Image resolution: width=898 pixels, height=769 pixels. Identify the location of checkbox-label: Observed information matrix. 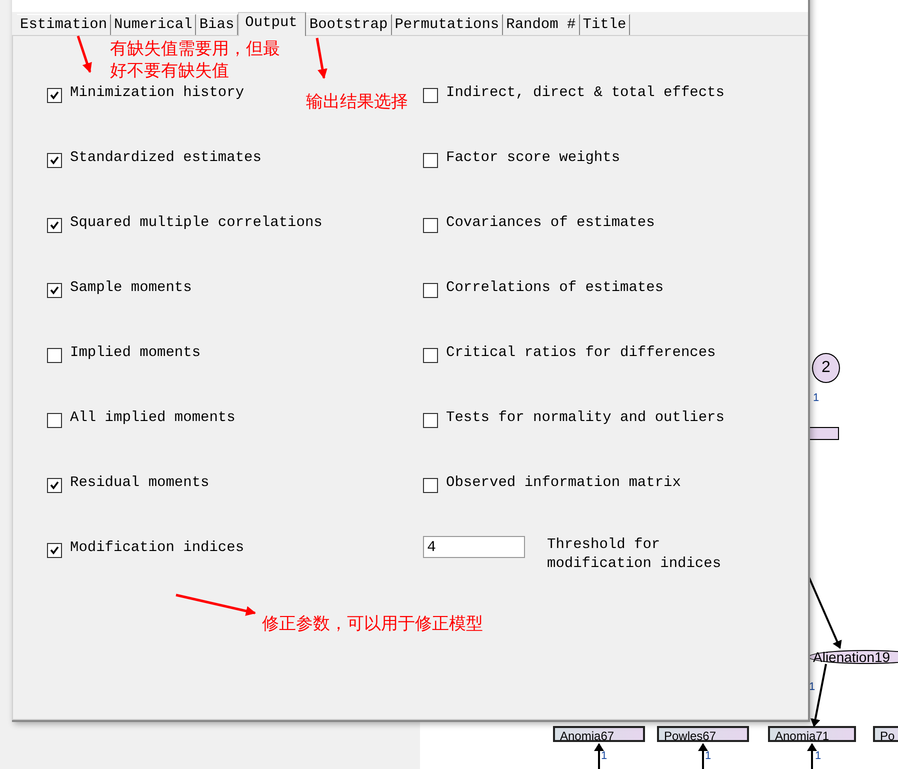
(563, 483).